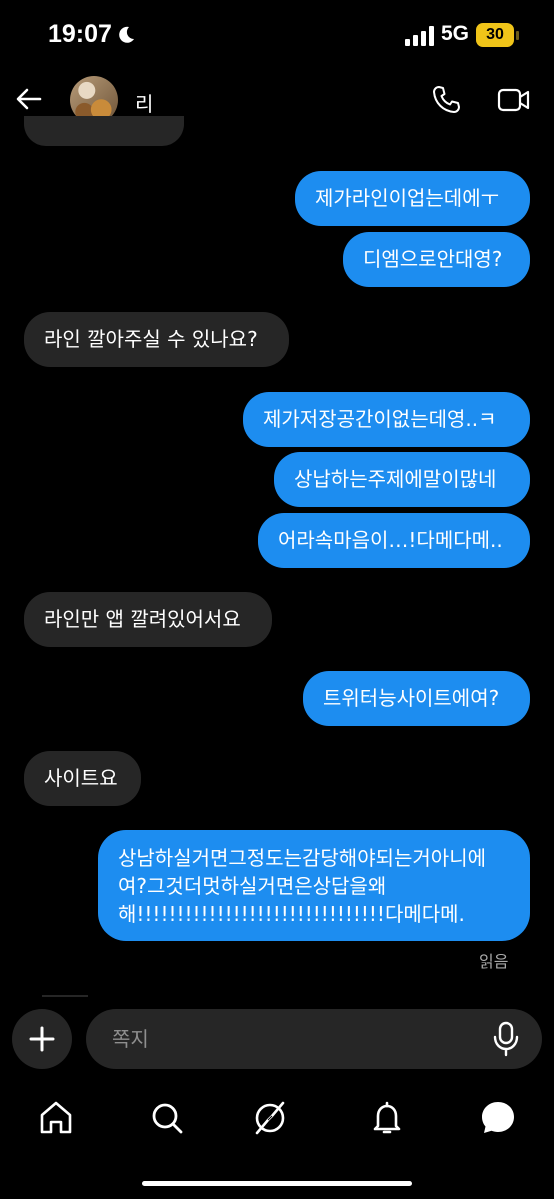 The width and height of the screenshot is (554, 1199). I want to click on message-bubble-incoming: 라인만 앱 깔려있어서요, so click(148, 619).